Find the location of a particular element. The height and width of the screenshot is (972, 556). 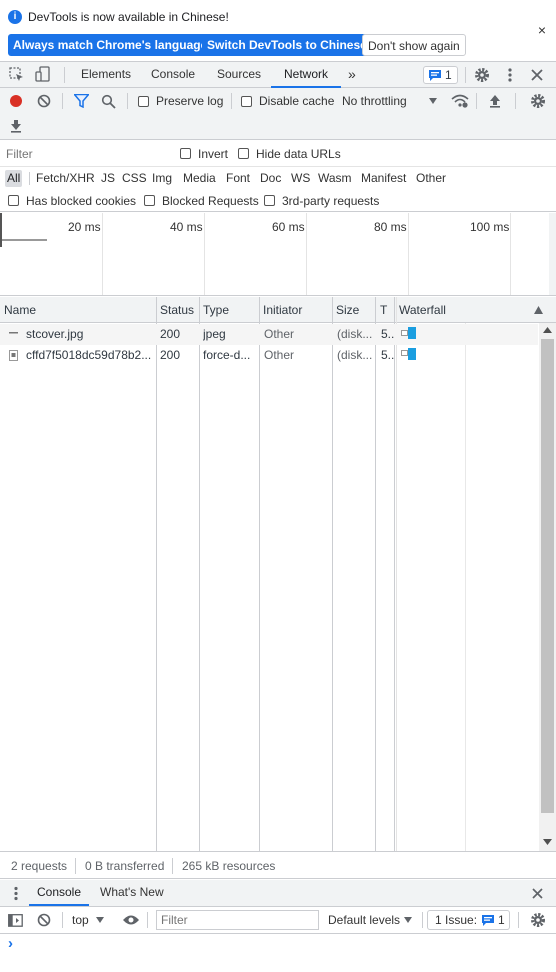

sort-ascending-icon is located at coordinates (538, 310).